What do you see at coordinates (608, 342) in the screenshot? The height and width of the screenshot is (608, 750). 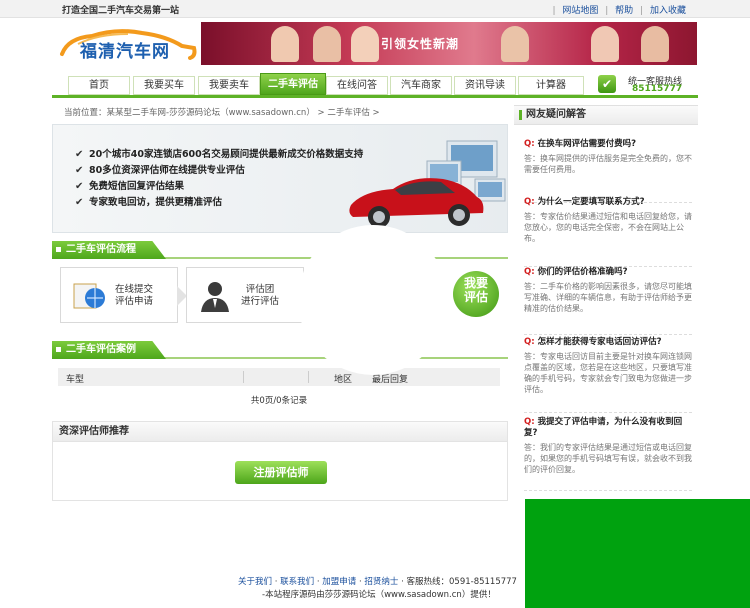 I see `faq-question: Q: 怎样才能获得专家电话回访评估?` at bounding box center [608, 342].